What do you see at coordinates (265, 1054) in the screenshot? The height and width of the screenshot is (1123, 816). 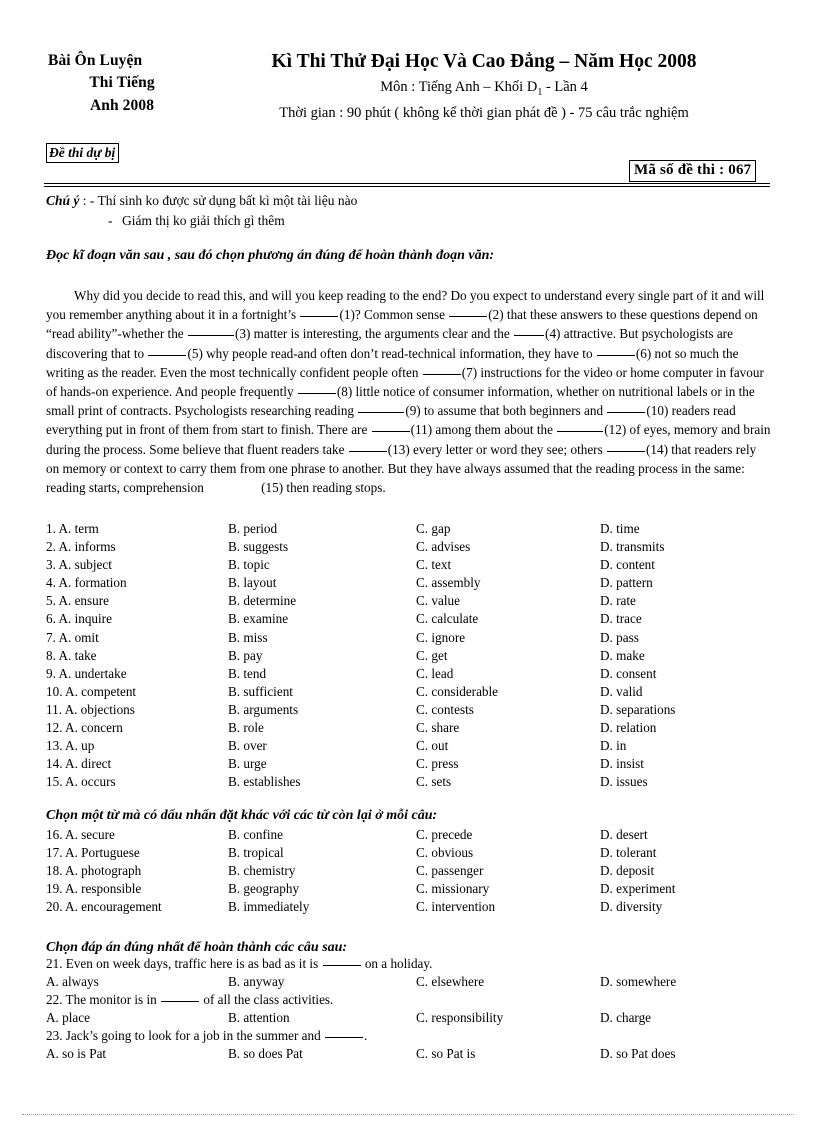 I see `sentence-option-b: B. so does Pat` at bounding box center [265, 1054].